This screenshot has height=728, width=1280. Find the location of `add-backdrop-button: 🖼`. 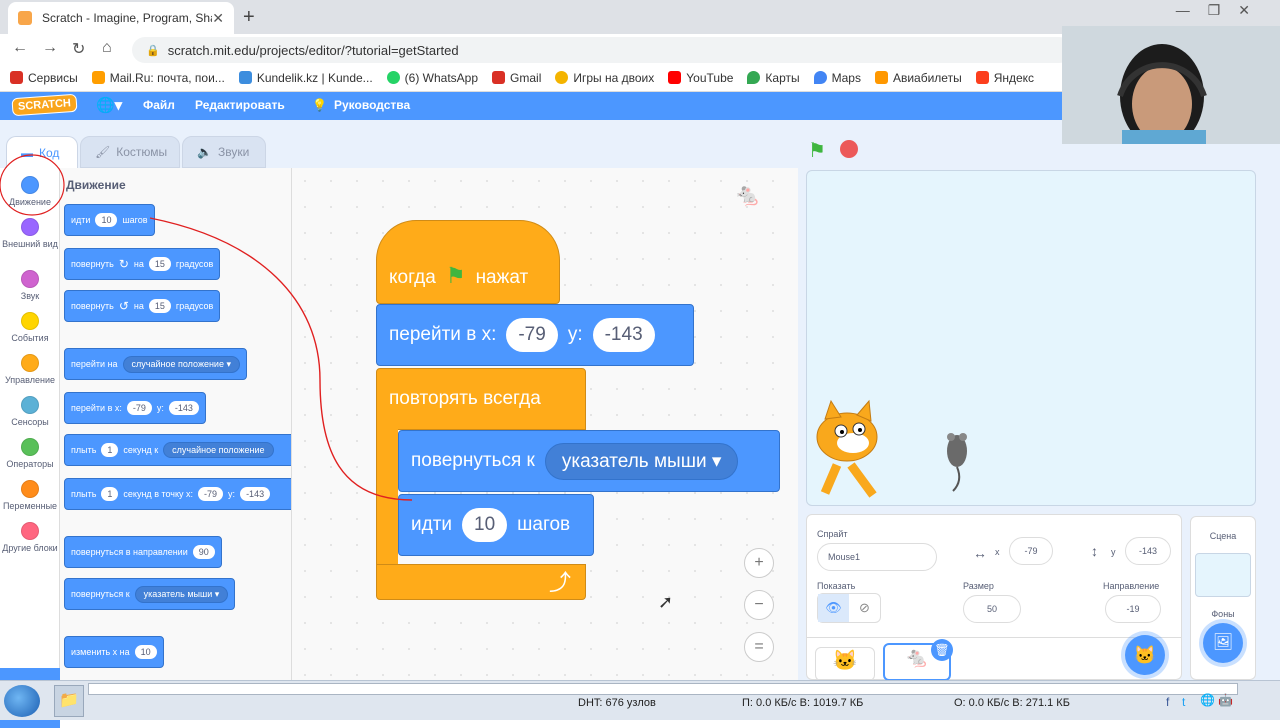

add-backdrop-button: 🖼 is located at coordinates (1223, 643).